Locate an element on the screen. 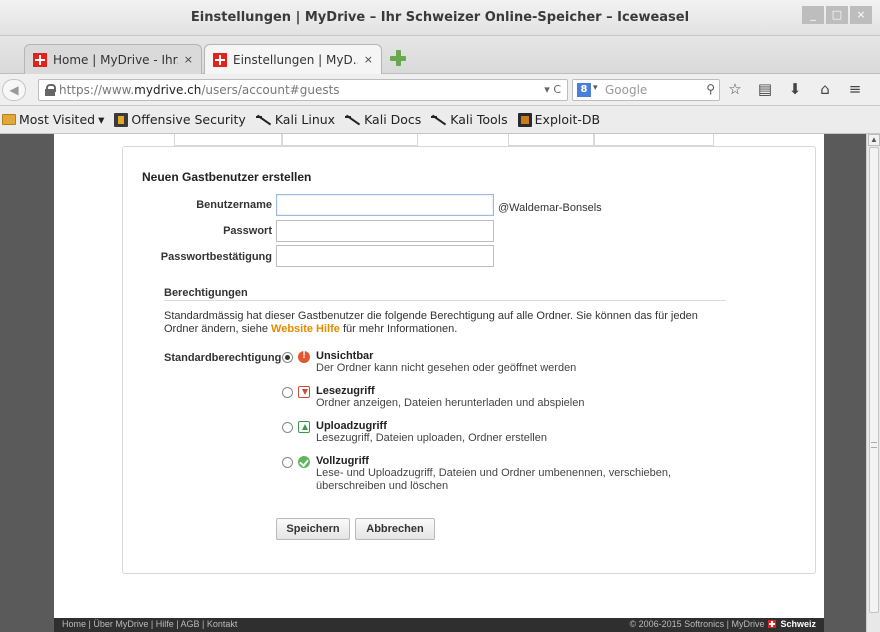 The image size is (880, 632). password-confirm-label: Passwortbestätigung is located at coordinates (216, 257).